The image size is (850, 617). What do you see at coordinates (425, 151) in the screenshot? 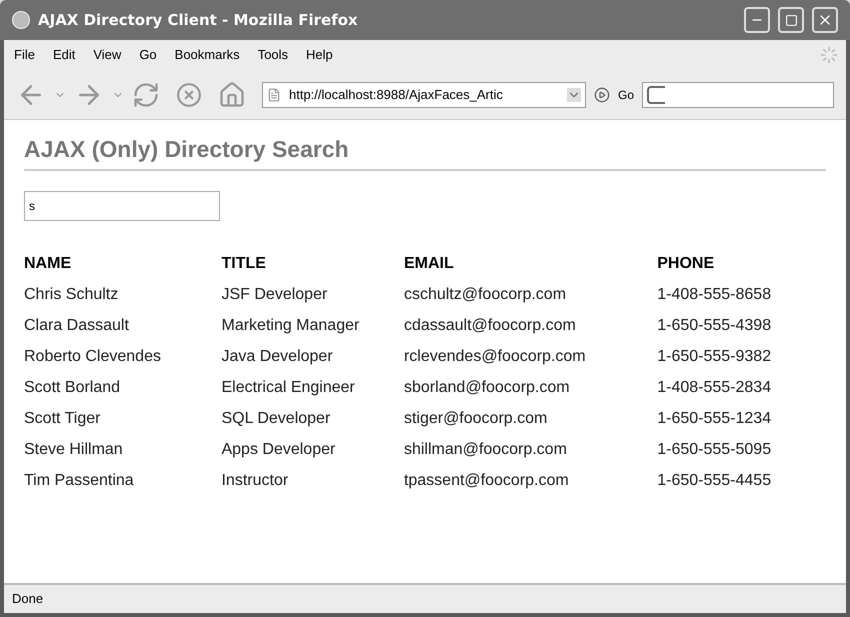
I see `page-heading: AJAX (Only) Directory Search` at bounding box center [425, 151].